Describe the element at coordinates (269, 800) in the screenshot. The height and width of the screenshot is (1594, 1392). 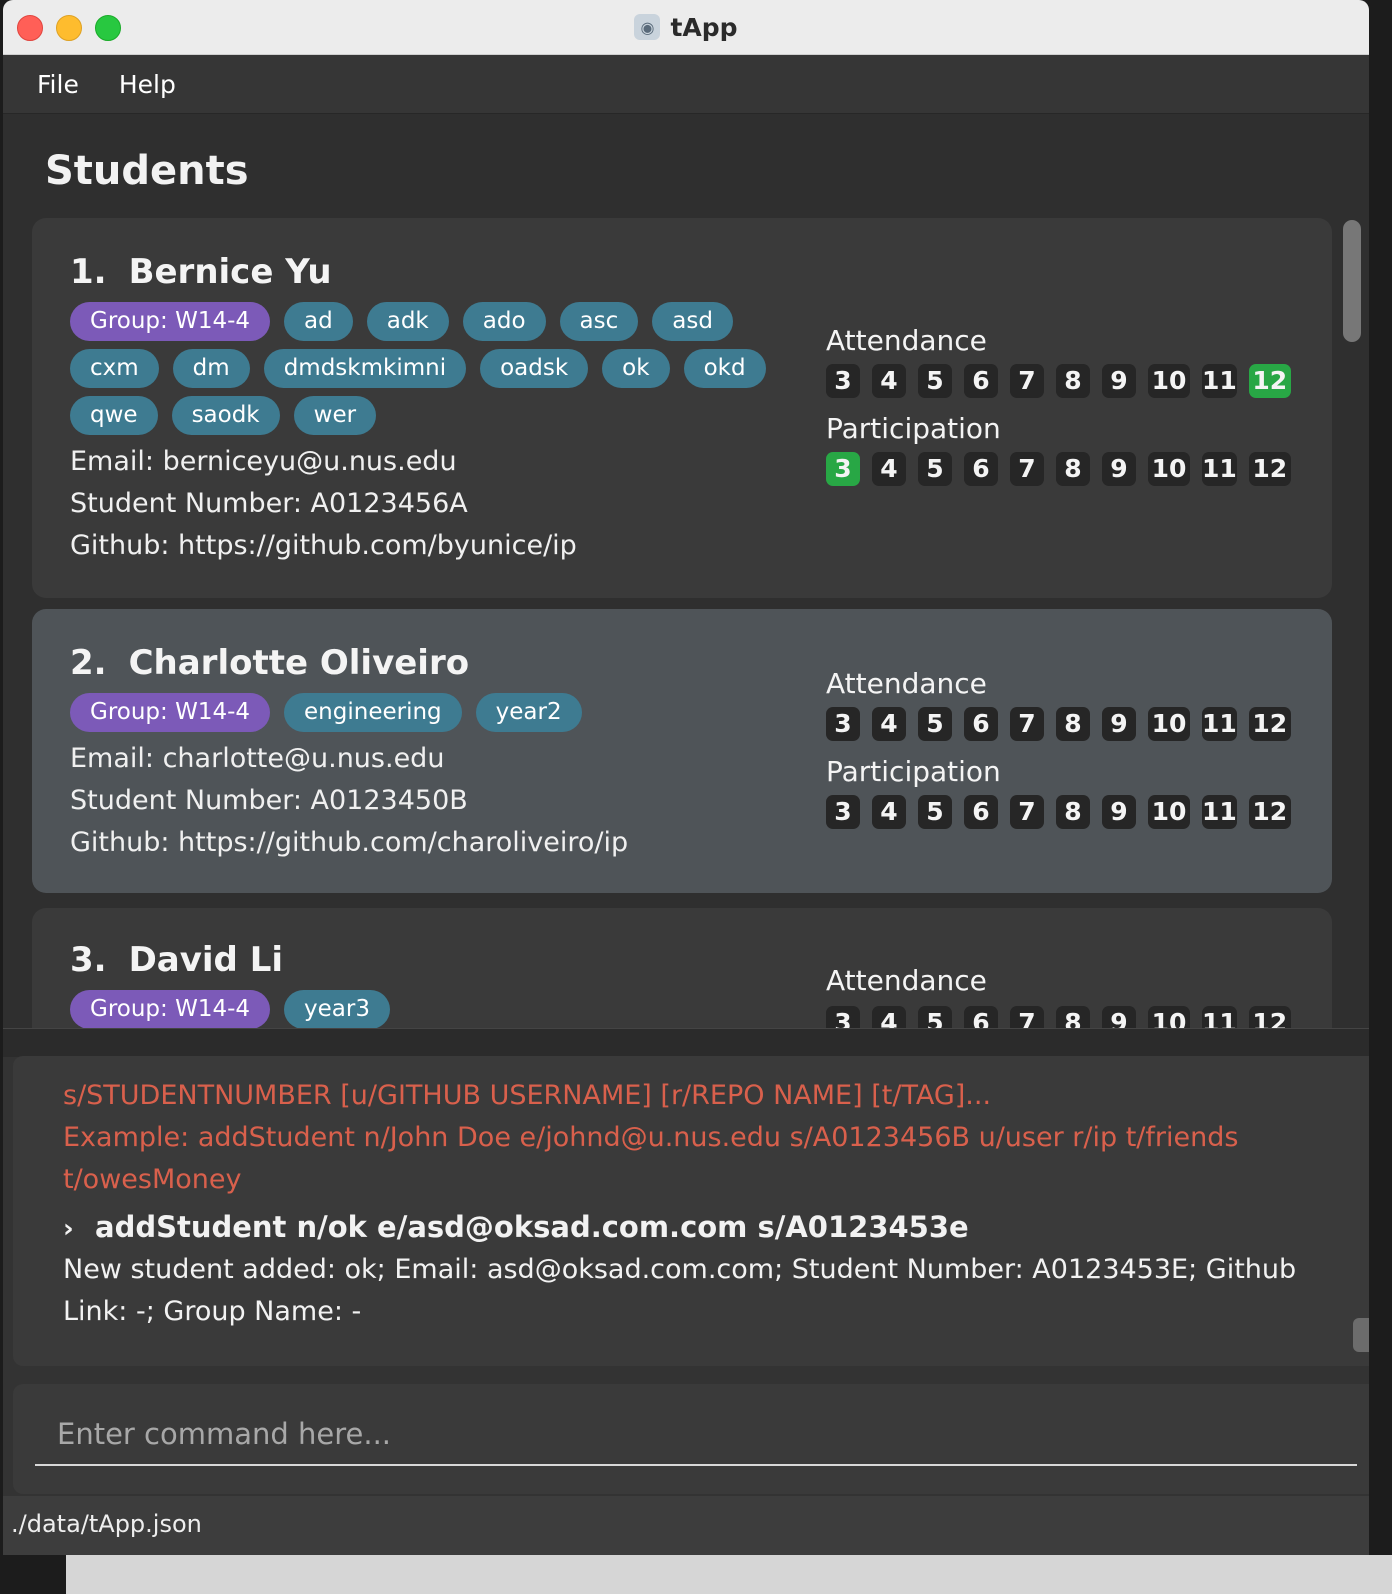
I see `student-number: Student Number: A0123450B` at that location.